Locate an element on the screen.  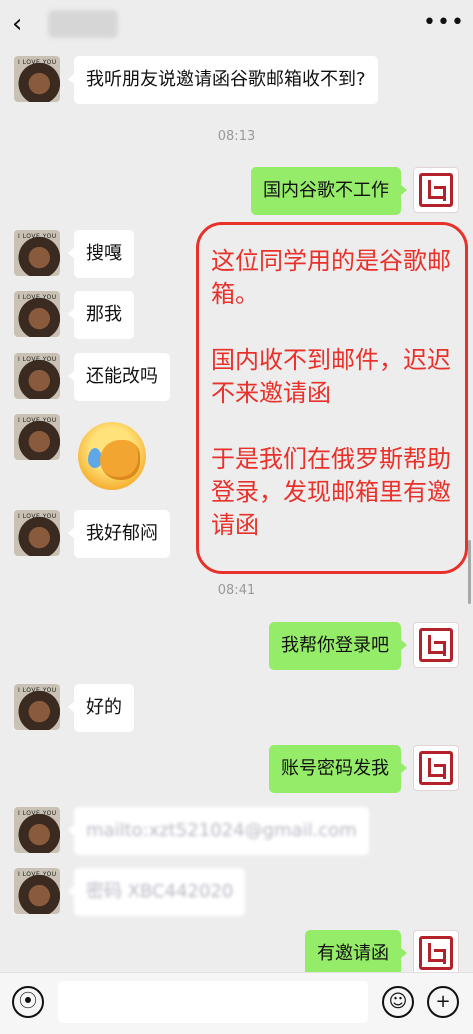
facepalm-crying-emoji-icon is located at coordinates (112, 456).